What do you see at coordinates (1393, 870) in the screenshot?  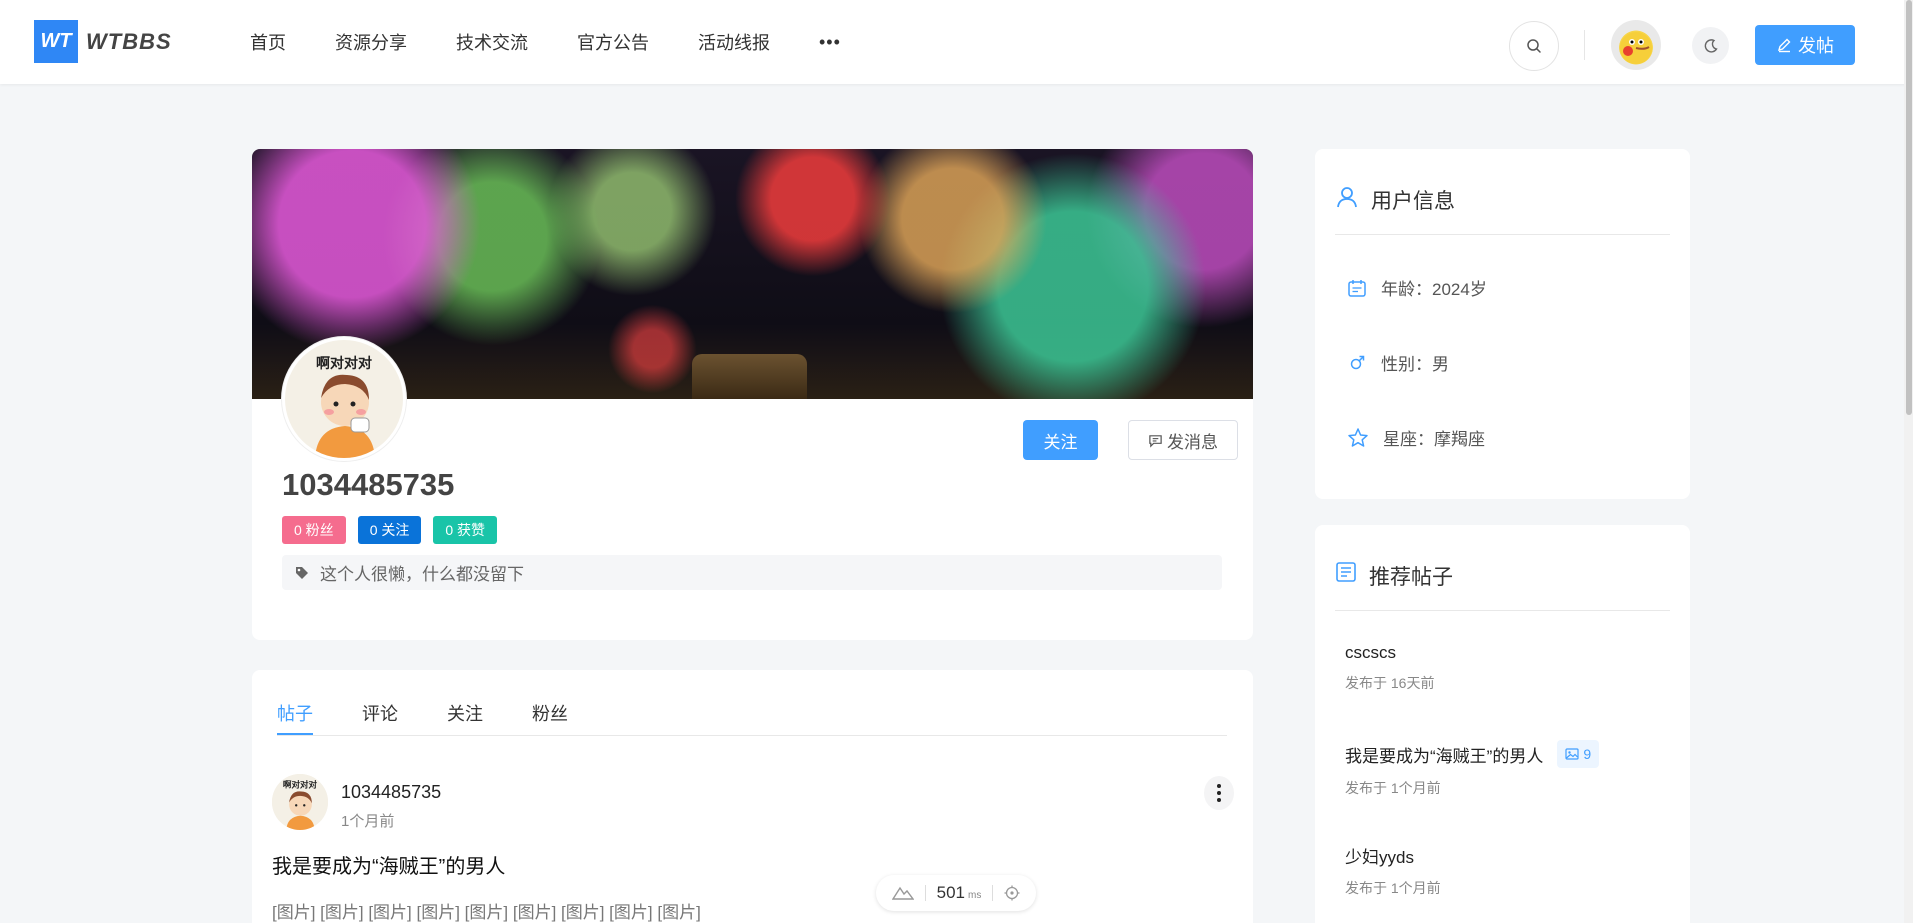 I see `recommended-item: 少妇yyds 发布于 1个月前` at bounding box center [1393, 870].